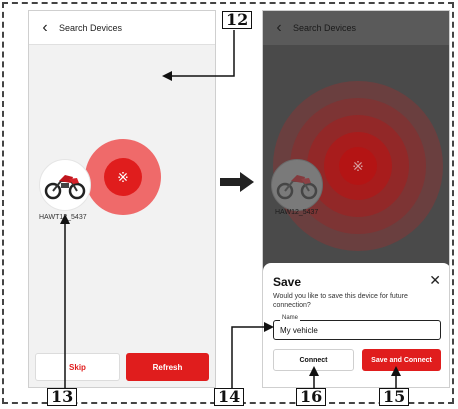 This screenshot has height=409, width=458. I want to click on callout-15: 15, so click(394, 397).